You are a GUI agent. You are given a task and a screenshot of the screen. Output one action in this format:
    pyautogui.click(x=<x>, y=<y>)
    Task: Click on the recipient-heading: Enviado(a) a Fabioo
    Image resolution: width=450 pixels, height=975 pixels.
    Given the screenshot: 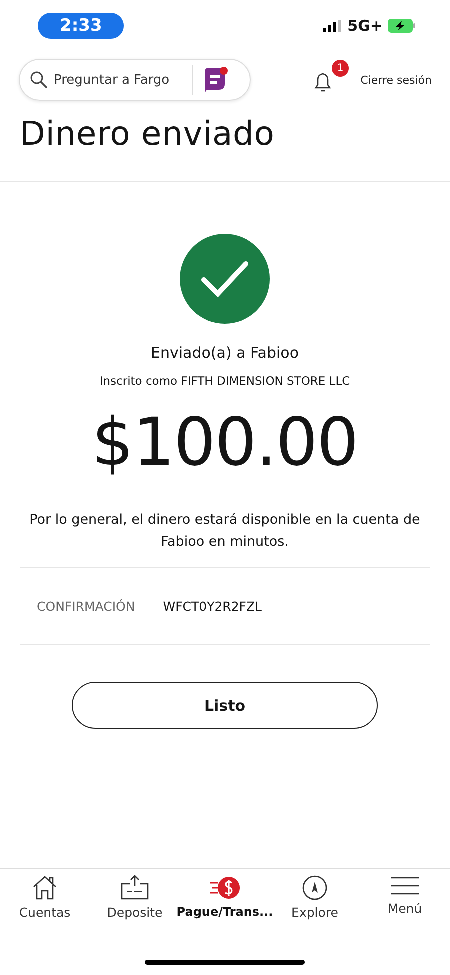 What is the action you would take?
    pyautogui.click(x=225, y=353)
    